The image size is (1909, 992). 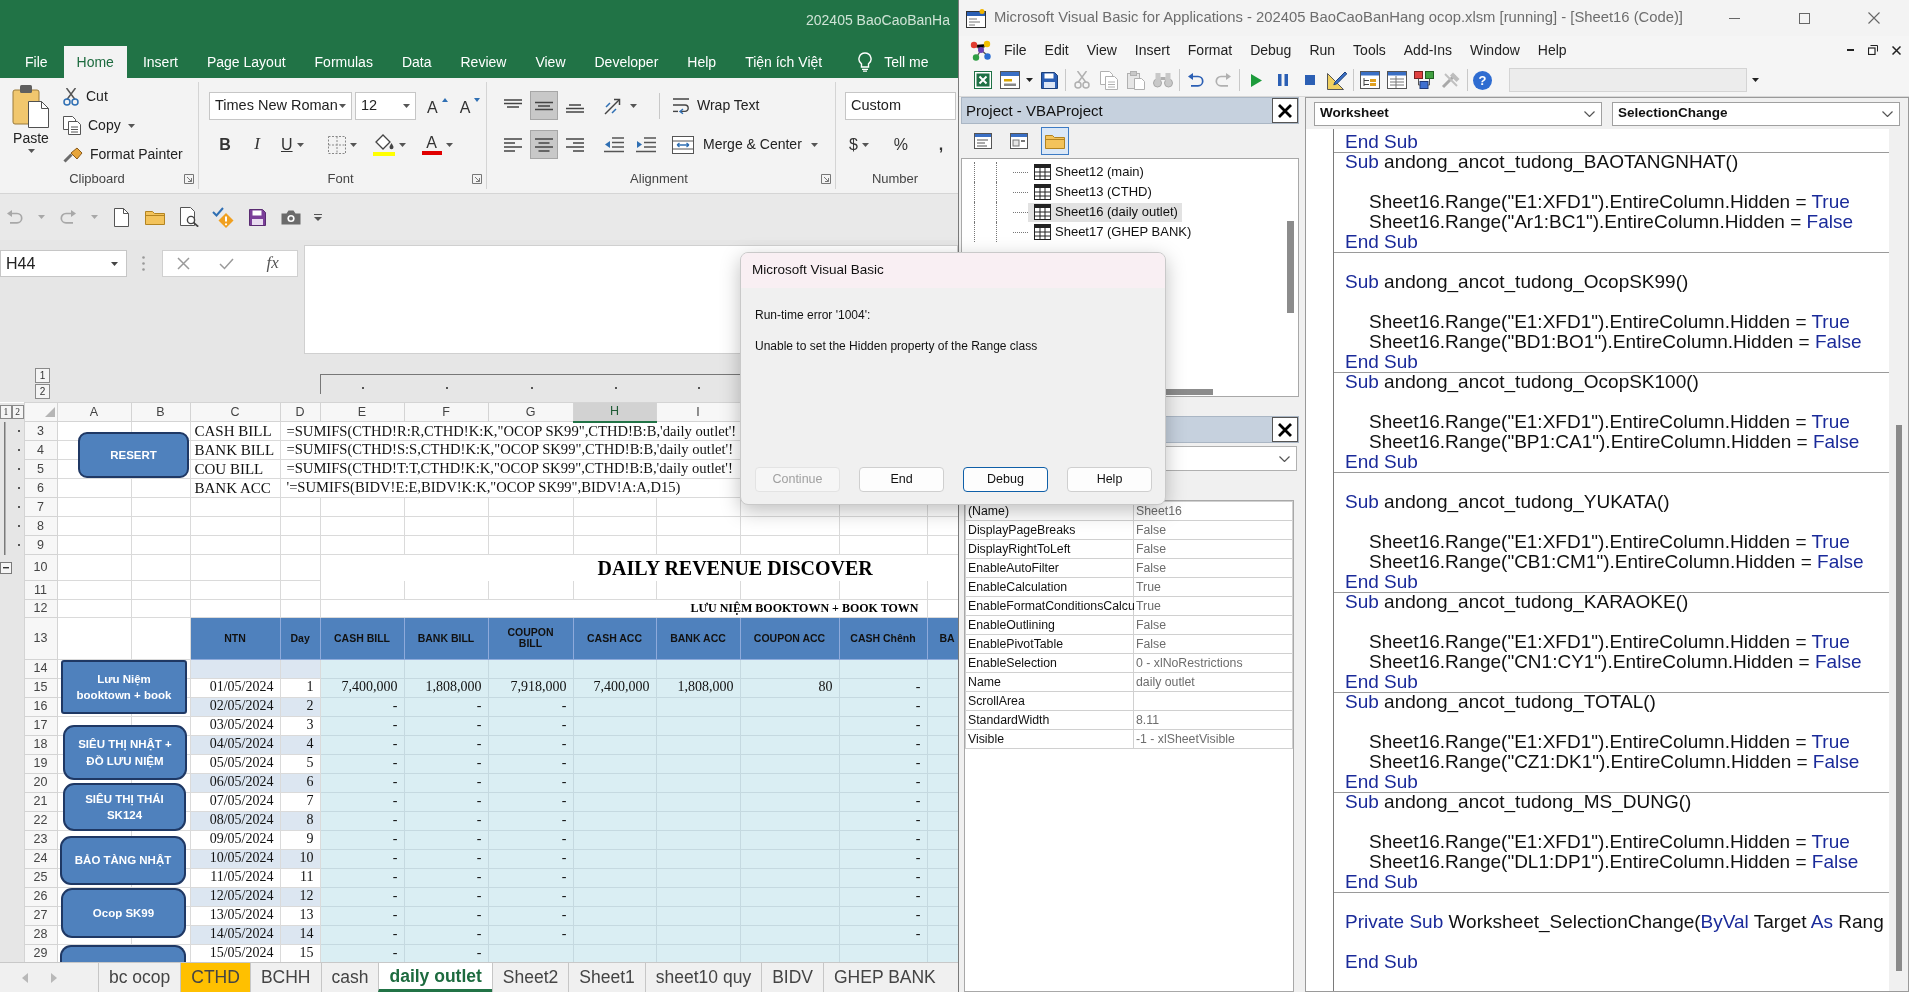 What do you see at coordinates (1283, 80) in the screenshot?
I see `pause-icon` at bounding box center [1283, 80].